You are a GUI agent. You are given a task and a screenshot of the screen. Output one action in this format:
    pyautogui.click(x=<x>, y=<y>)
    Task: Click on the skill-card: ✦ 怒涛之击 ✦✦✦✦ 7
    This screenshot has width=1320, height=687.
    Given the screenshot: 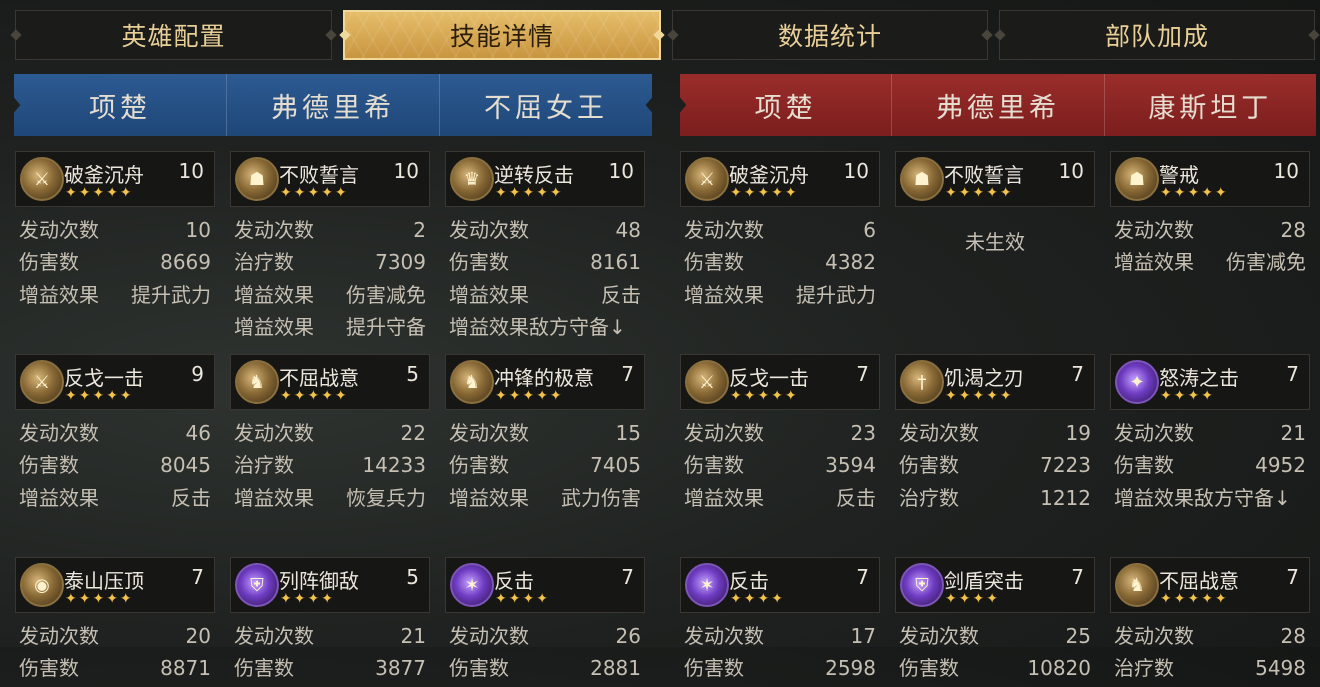 What is the action you would take?
    pyautogui.click(x=1210, y=382)
    